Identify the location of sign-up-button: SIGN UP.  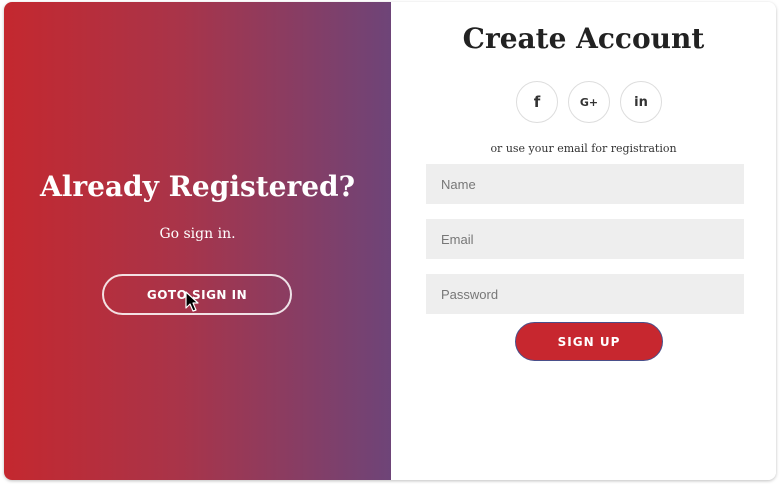
(589, 341).